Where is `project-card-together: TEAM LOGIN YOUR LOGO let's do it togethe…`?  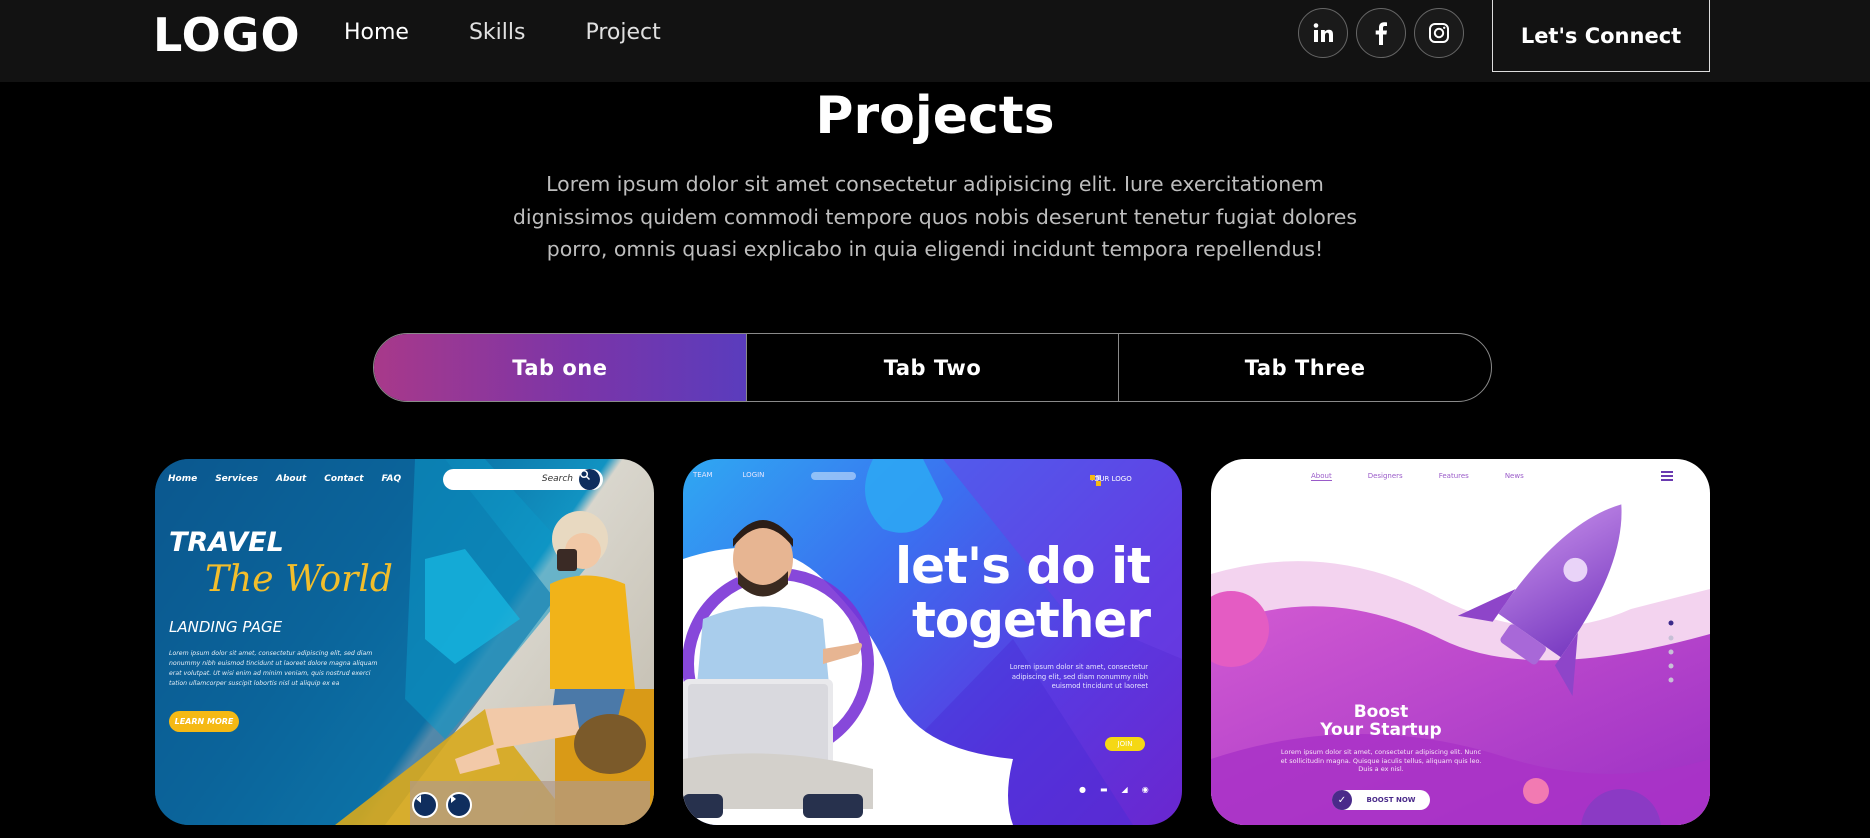
project-card-together: TEAM LOGIN YOUR LOGO let's do it togethe… is located at coordinates (932, 642).